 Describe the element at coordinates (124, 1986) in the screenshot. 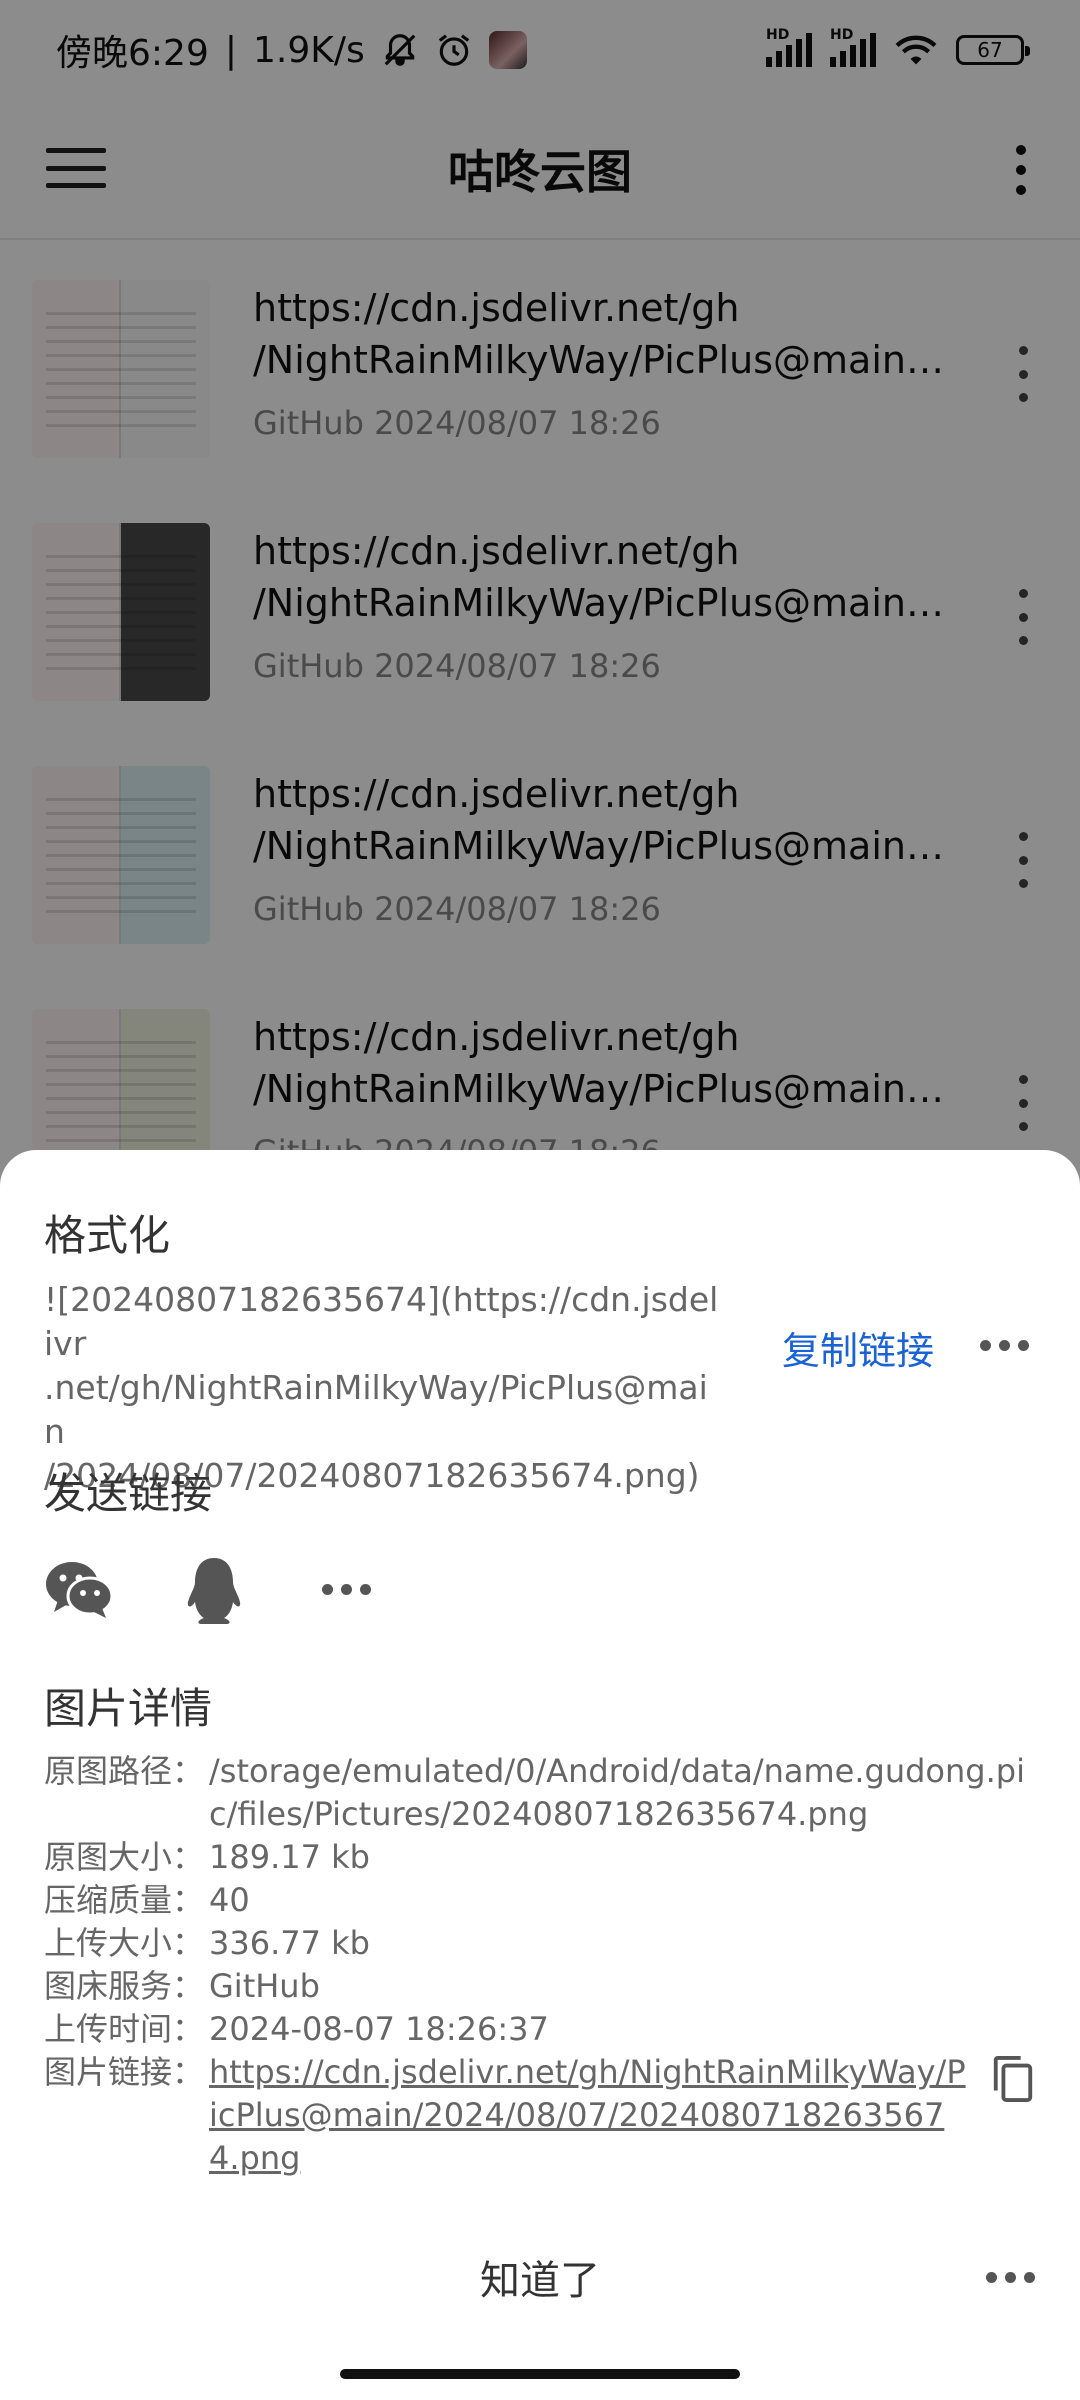

I see `detail-label: 图床服务：` at that location.